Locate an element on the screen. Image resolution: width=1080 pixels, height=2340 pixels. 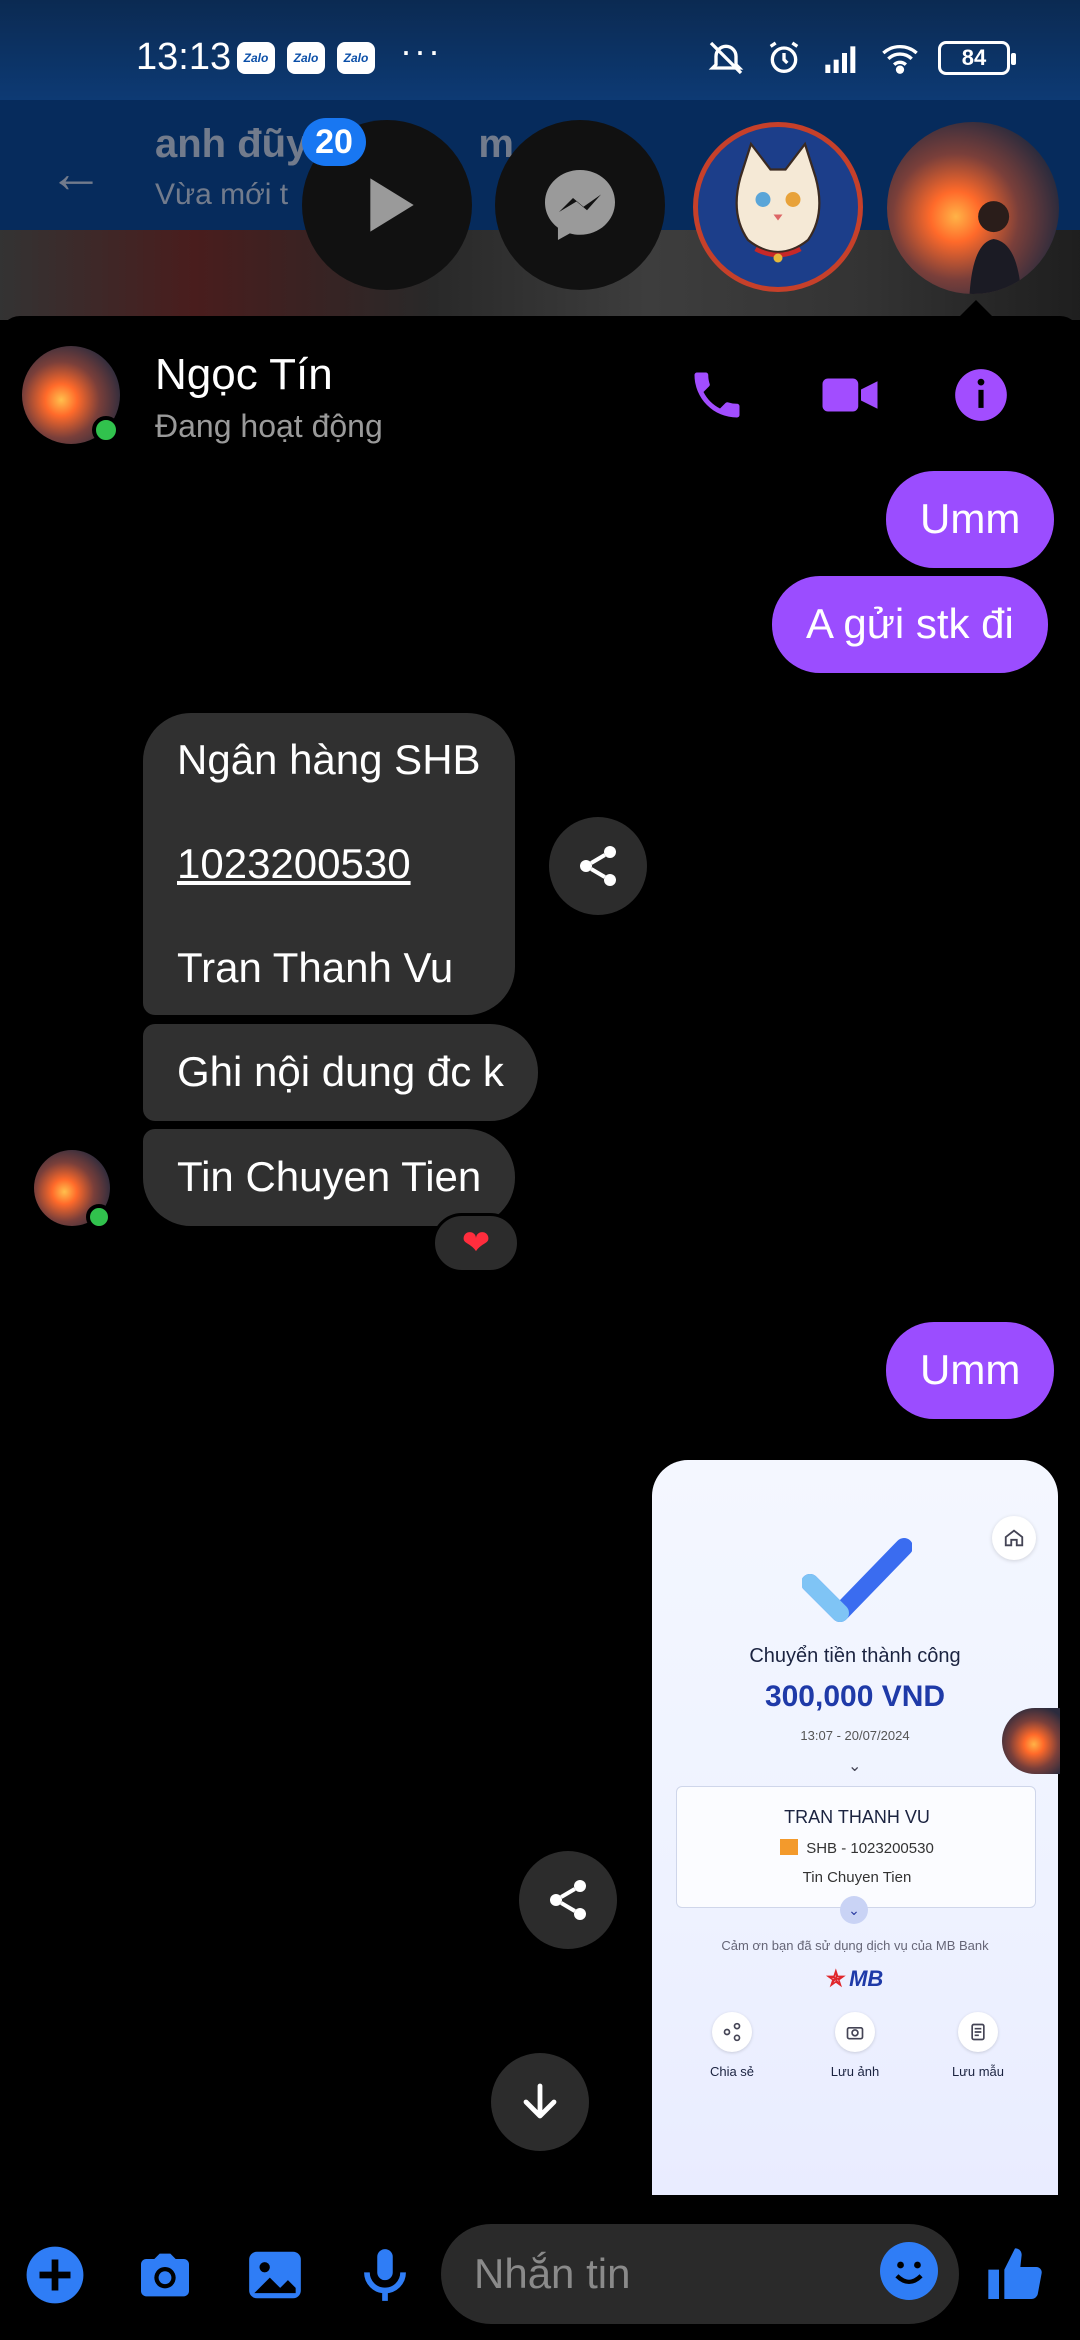
add-button is located at coordinates (55, 2275).